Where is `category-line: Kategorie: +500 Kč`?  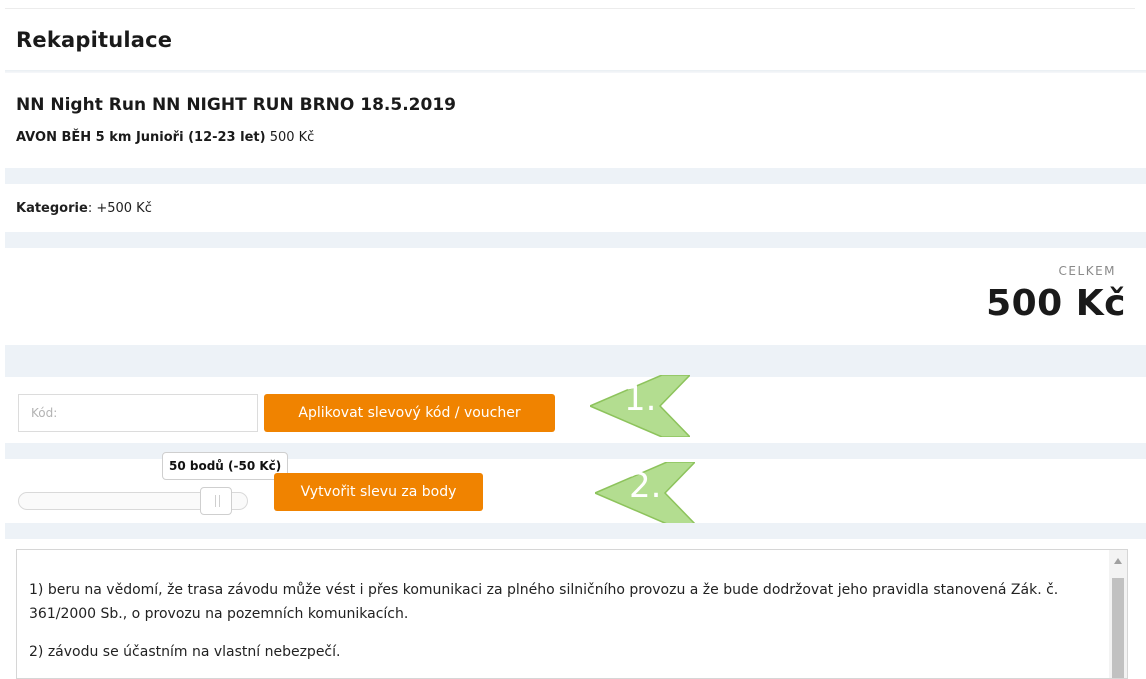 category-line: Kategorie: +500 Kč is located at coordinates (84, 208).